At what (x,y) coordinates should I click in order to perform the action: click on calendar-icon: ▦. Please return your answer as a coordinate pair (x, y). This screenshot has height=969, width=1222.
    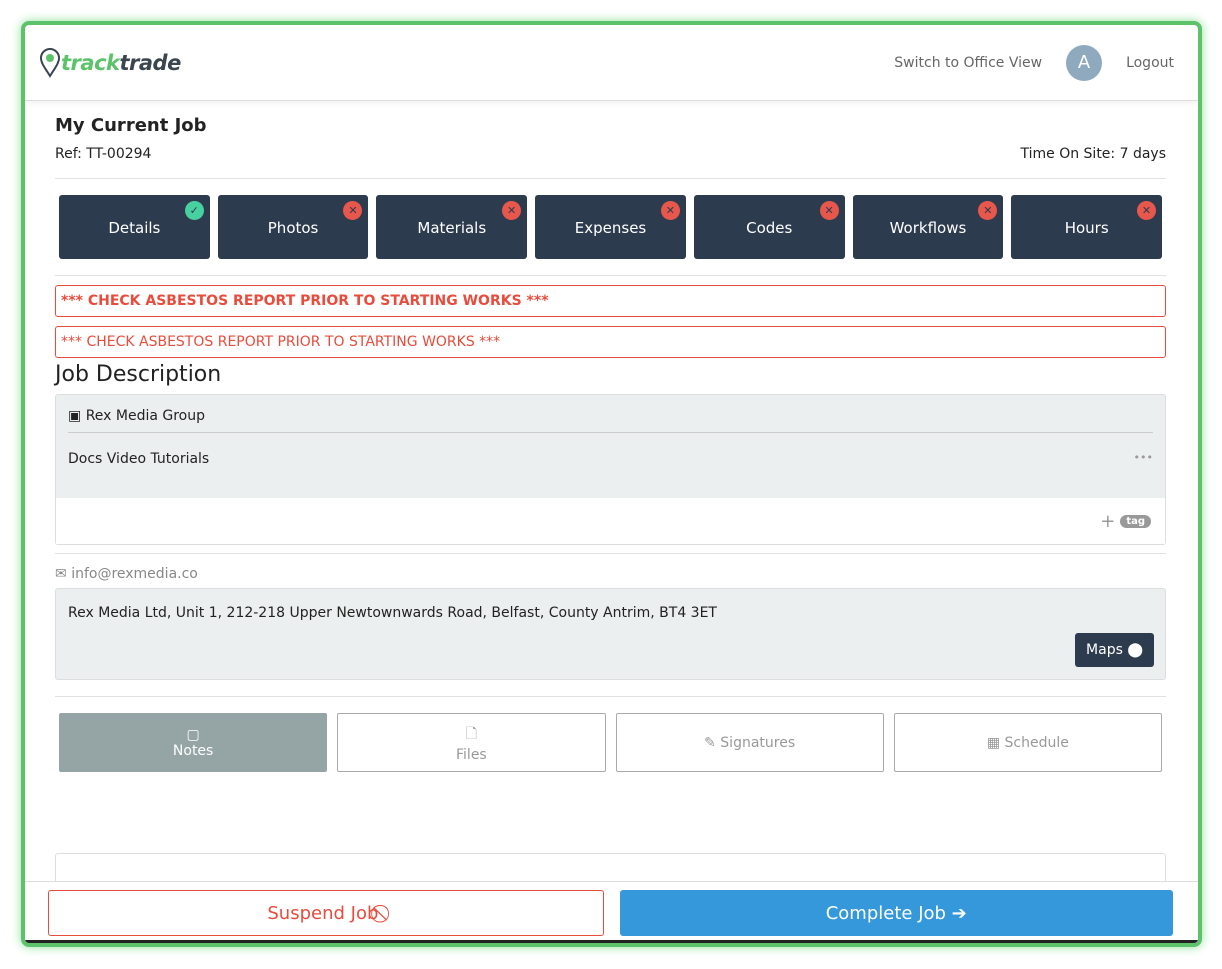
    Looking at the image, I should click on (993, 742).